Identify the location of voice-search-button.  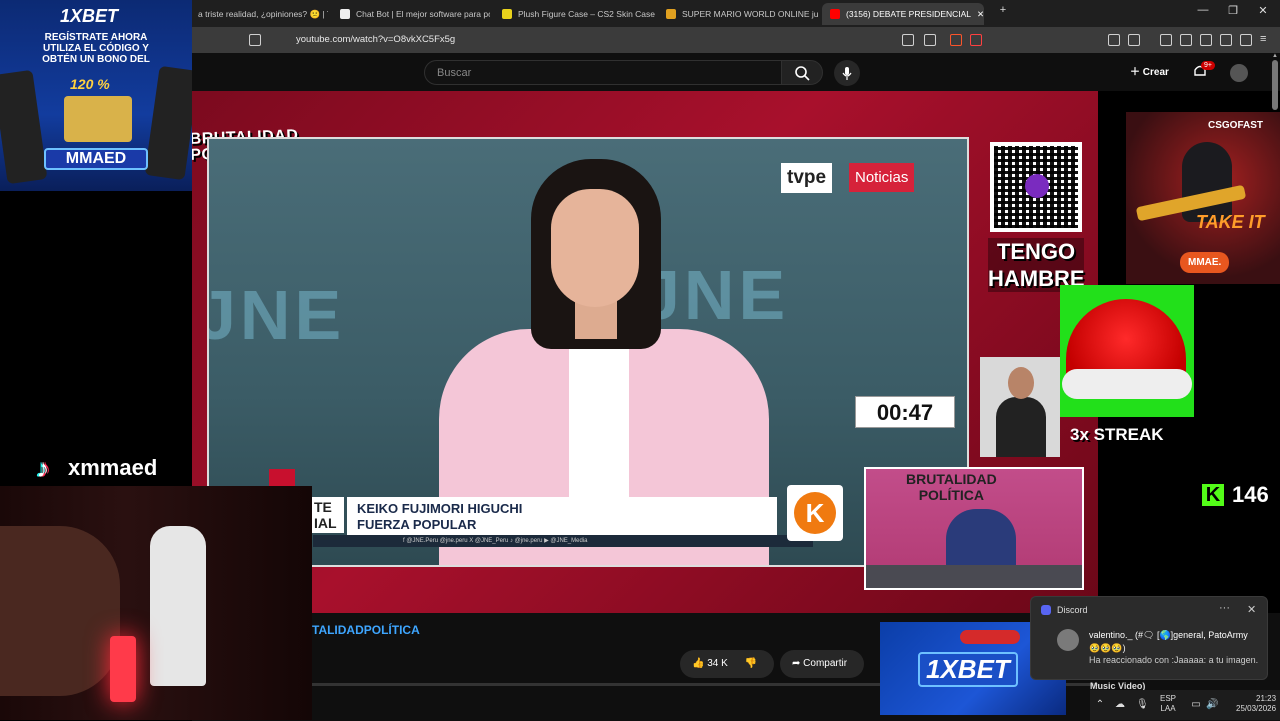
(847, 73).